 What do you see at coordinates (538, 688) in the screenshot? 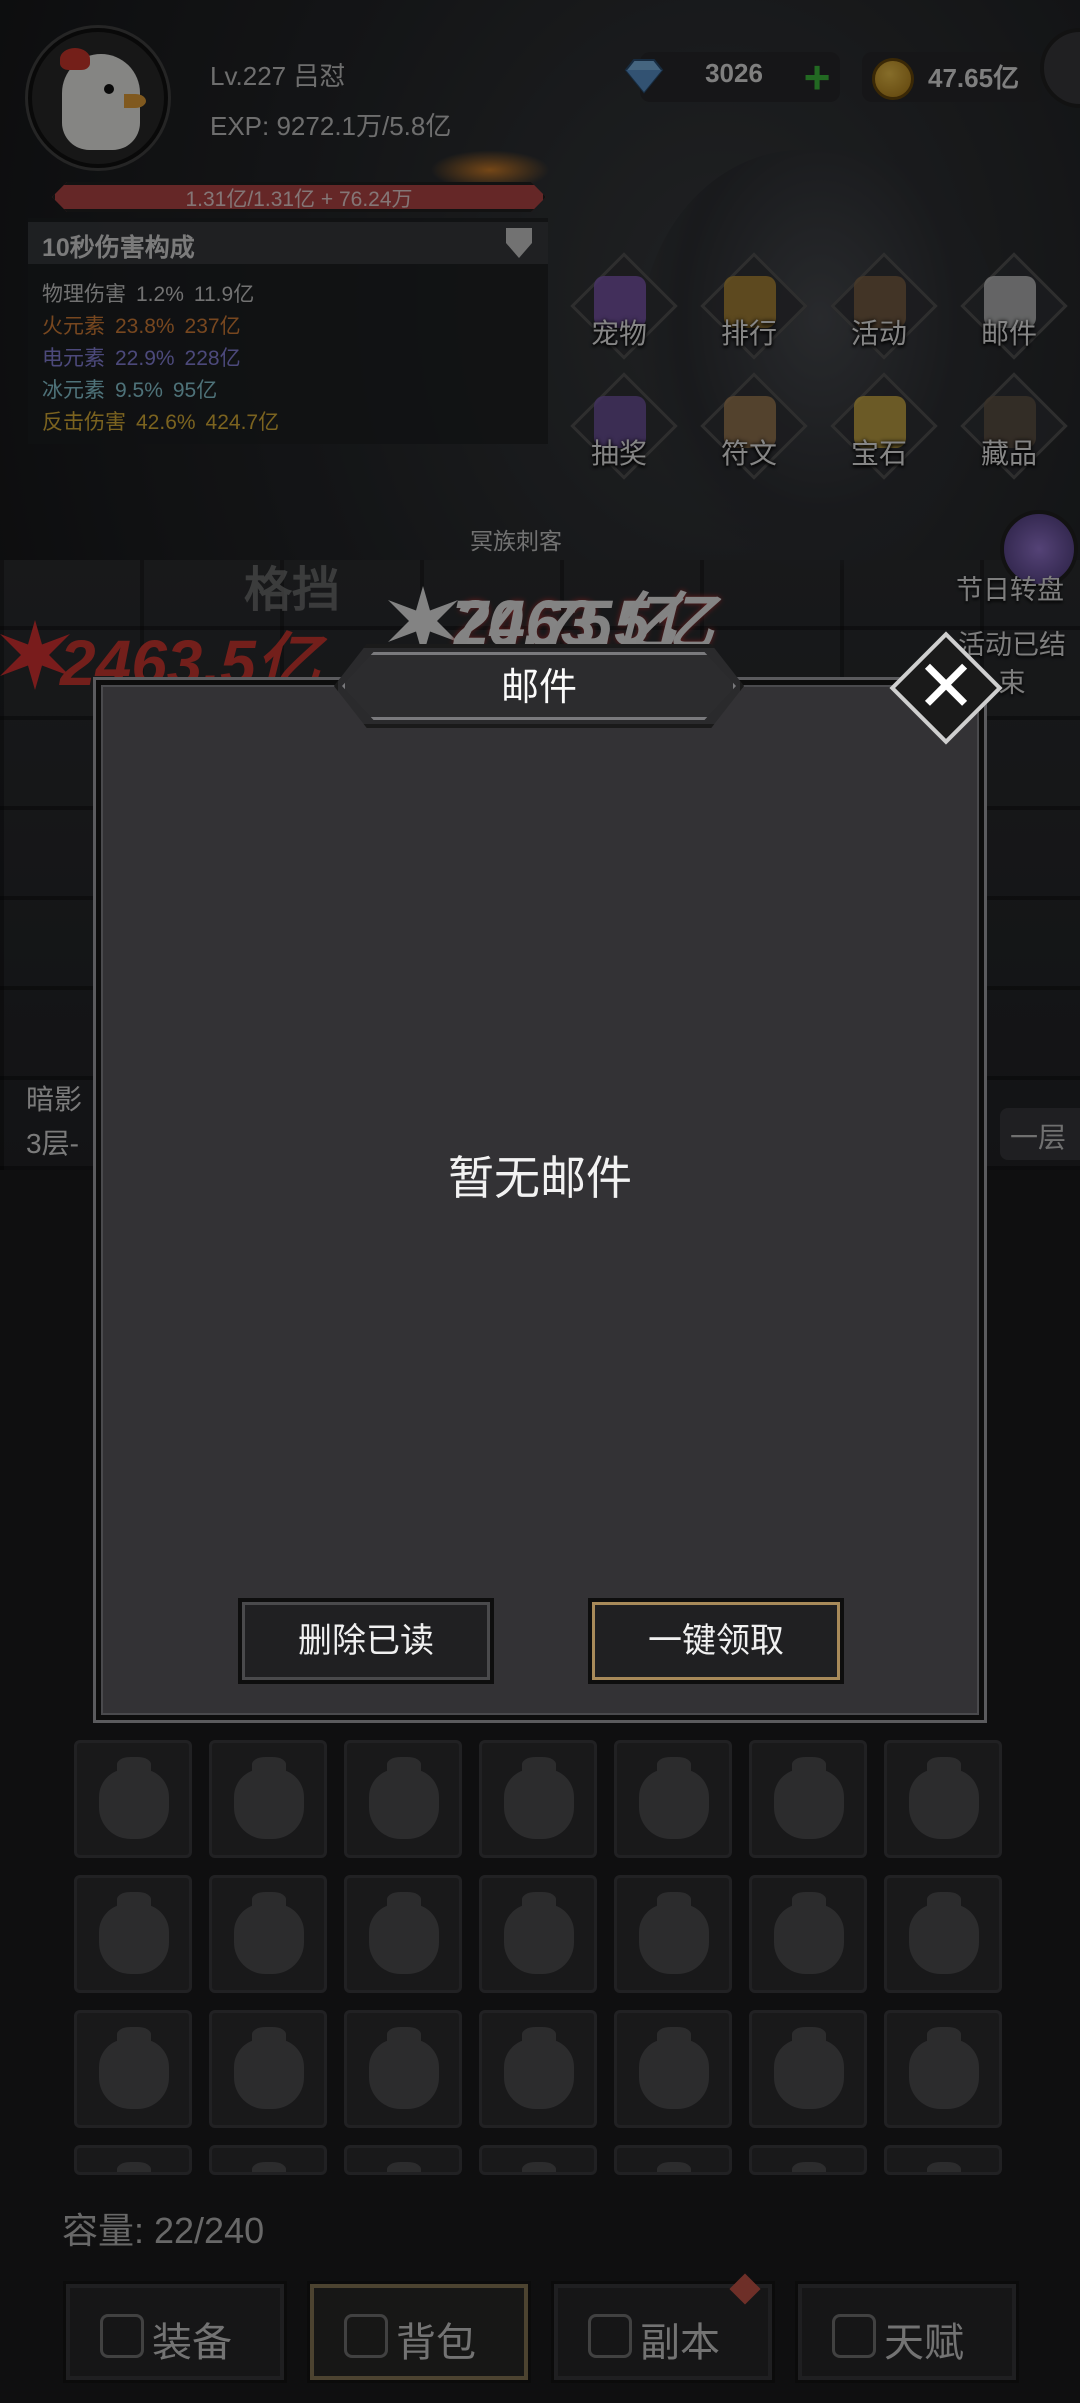
I see `dialog-title: 邮件` at bounding box center [538, 688].